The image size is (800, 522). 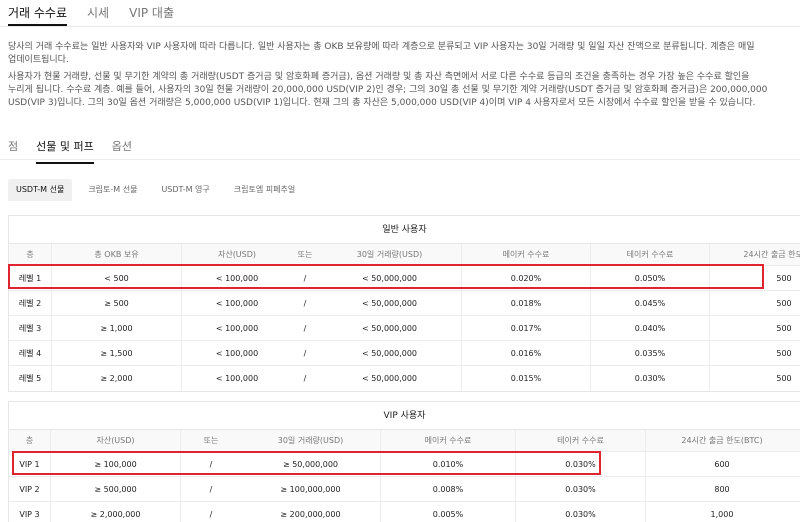 What do you see at coordinates (264, 190) in the screenshot?
I see `pill-crypto-m-perpetual: 크립토엠 피페추얼` at bounding box center [264, 190].